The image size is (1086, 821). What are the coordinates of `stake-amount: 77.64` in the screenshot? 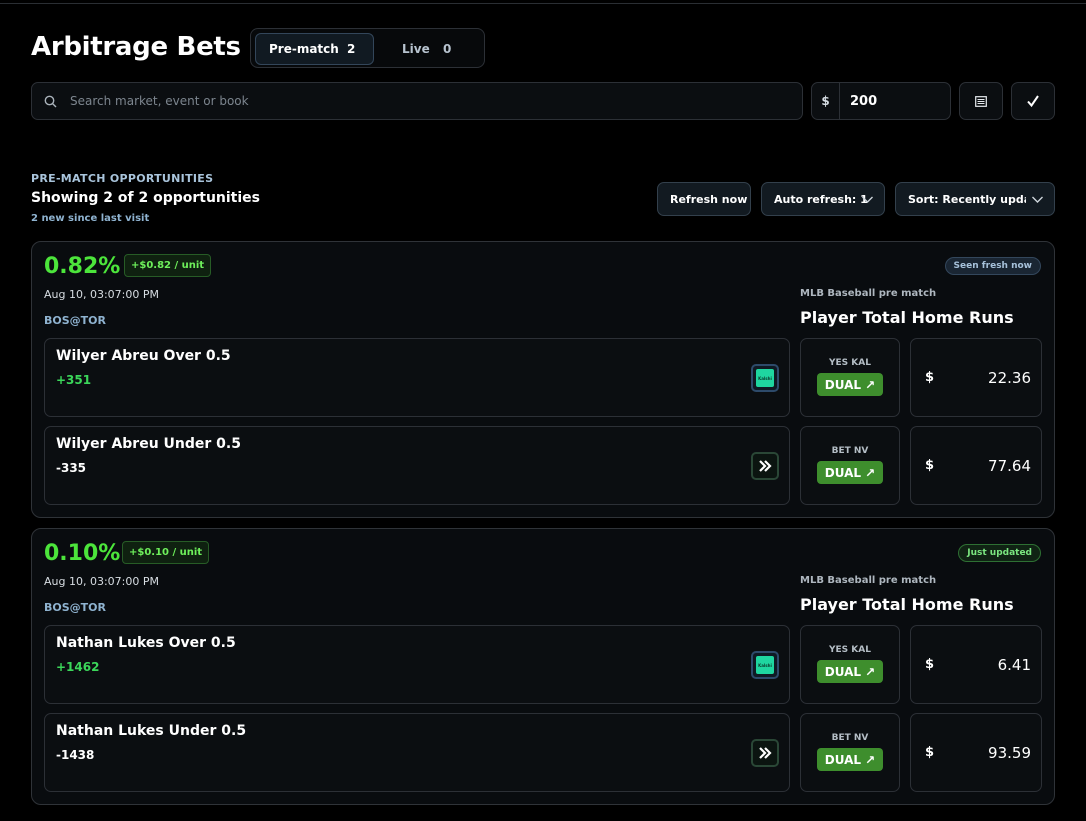 It's located at (1009, 466).